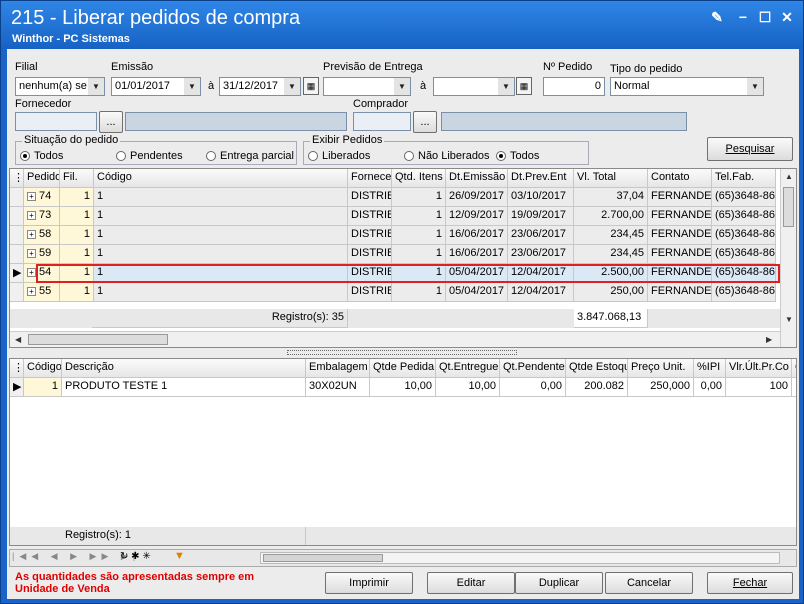 The width and height of the screenshot is (804, 604). I want to click on orders-header-cell: Código, so click(221, 178).